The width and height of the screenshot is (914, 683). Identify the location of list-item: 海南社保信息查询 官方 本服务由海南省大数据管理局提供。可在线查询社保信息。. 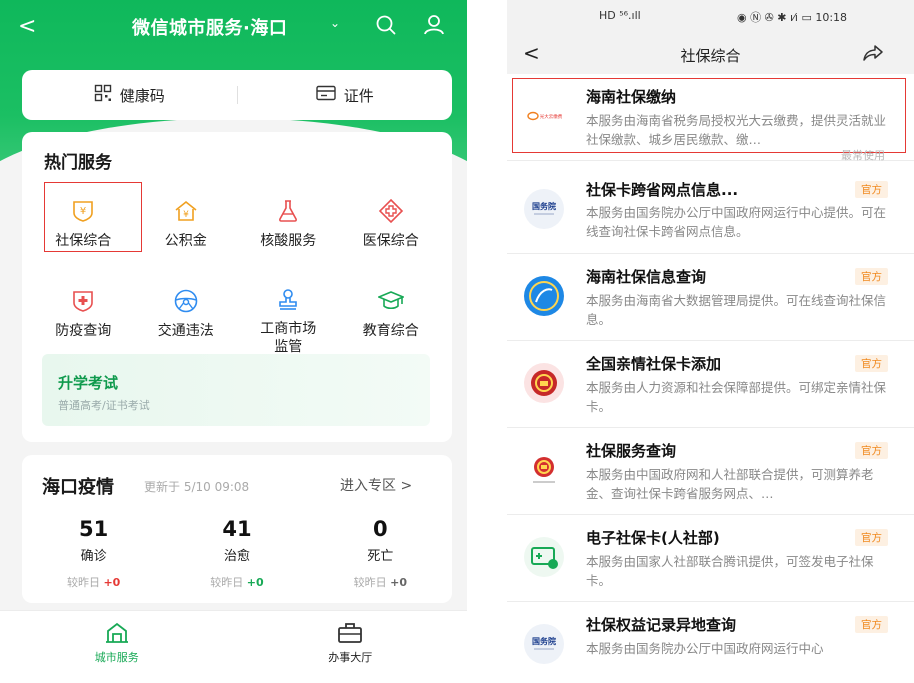
(710, 297).